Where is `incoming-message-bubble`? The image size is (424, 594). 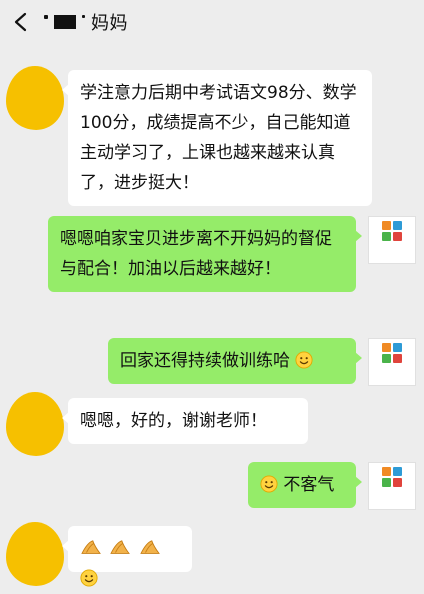
incoming-message-bubble is located at coordinates (127, 556).